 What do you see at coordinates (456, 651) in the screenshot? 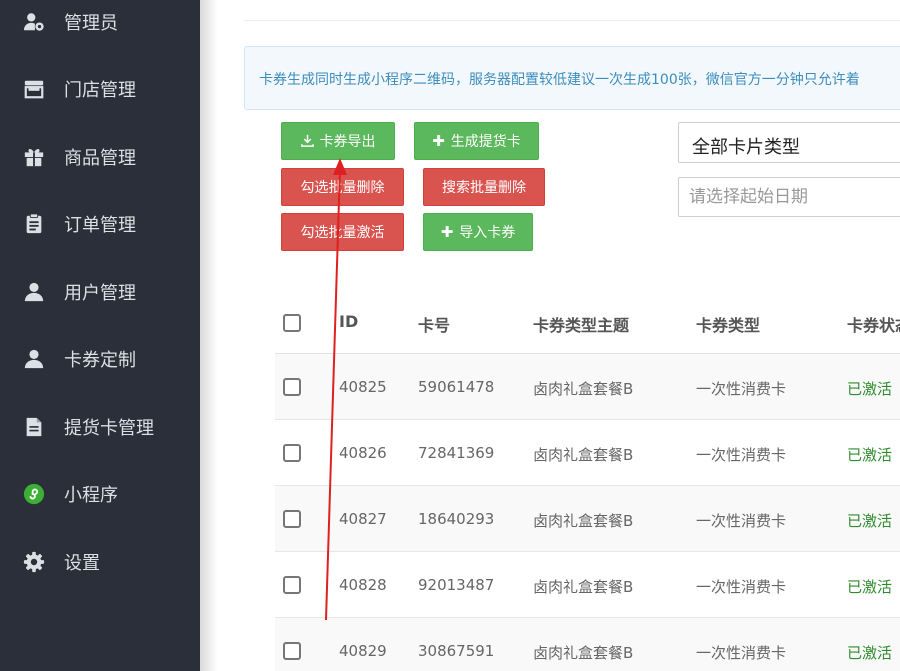
I see `cell-number: 30867591` at bounding box center [456, 651].